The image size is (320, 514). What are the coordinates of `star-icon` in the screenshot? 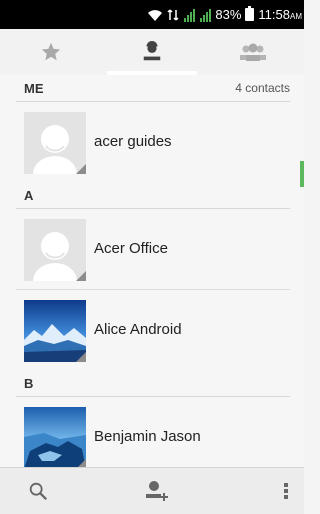 It's located at (50, 51).